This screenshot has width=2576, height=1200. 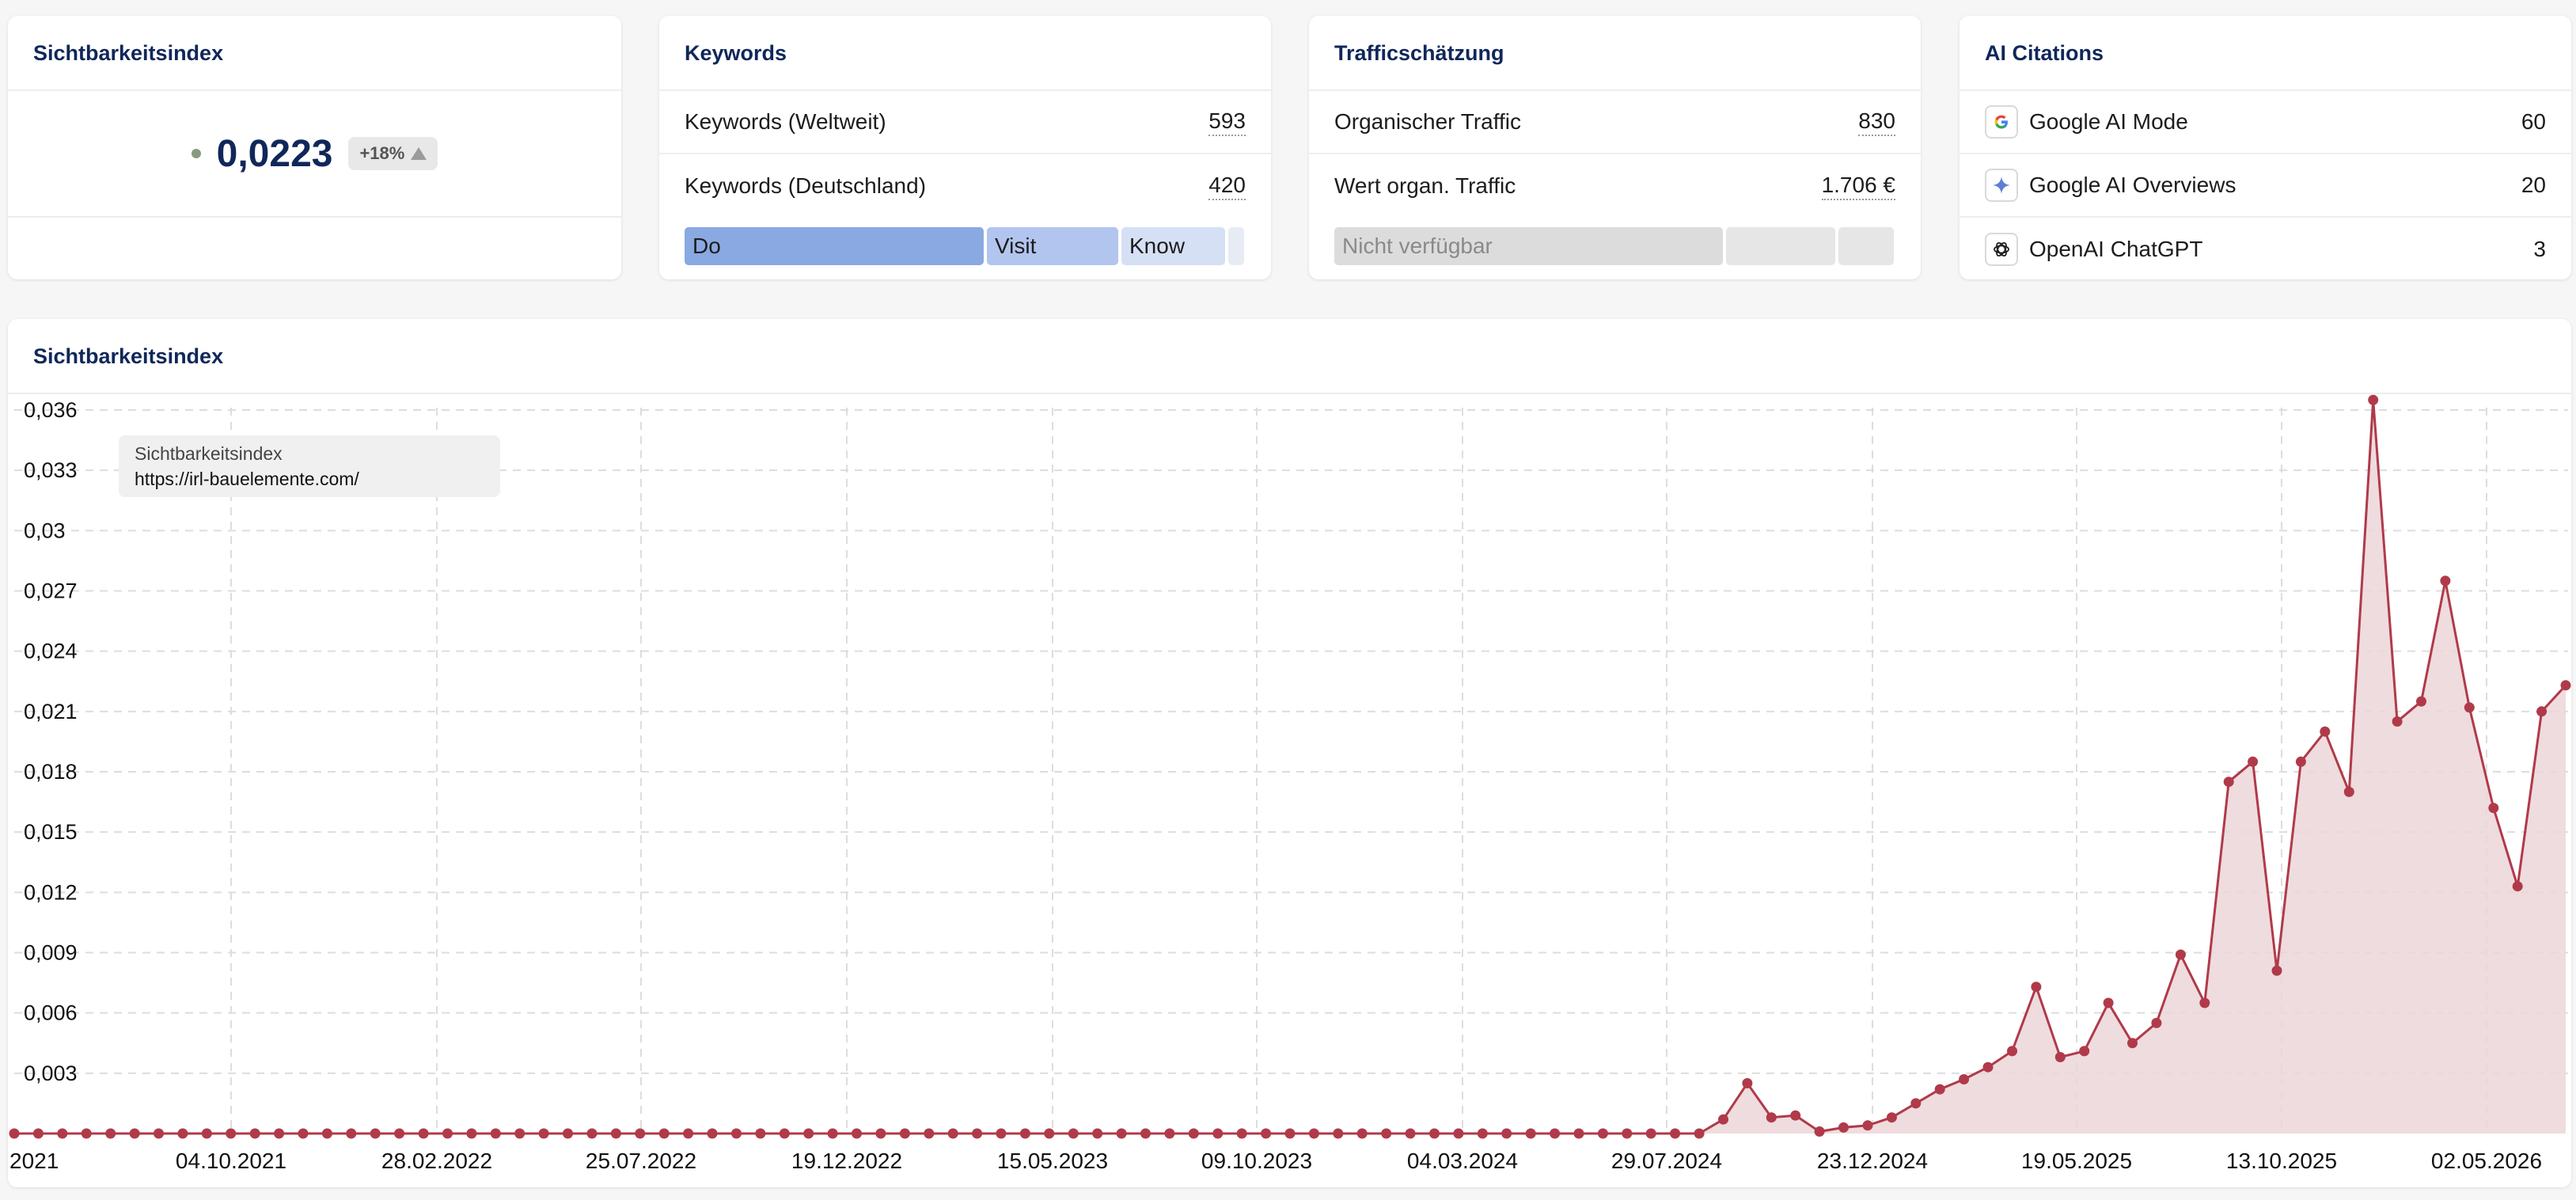 What do you see at coordinates (2001, 250) in the screenshot?
I see `openai-icon` at bounding box center [2001, 250].